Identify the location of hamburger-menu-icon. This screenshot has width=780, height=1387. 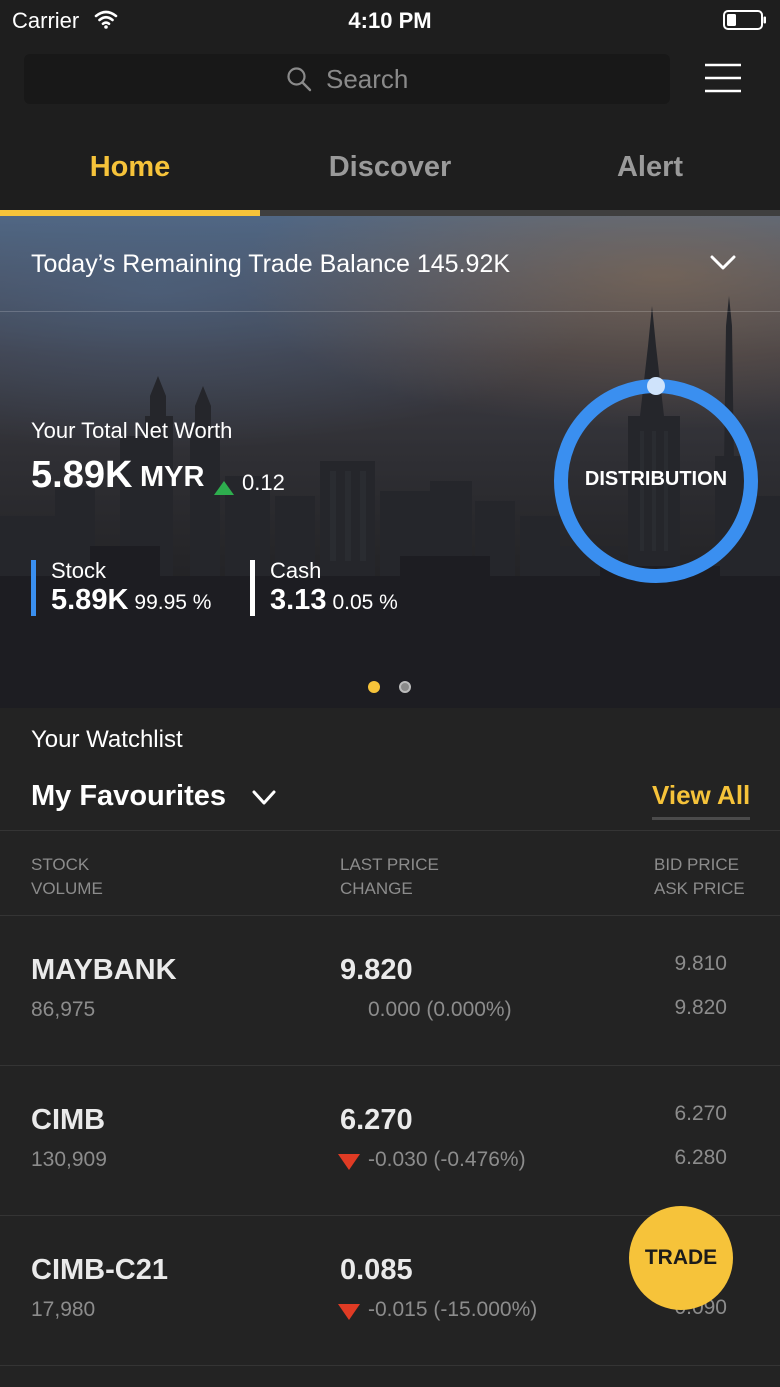
(723, 78).